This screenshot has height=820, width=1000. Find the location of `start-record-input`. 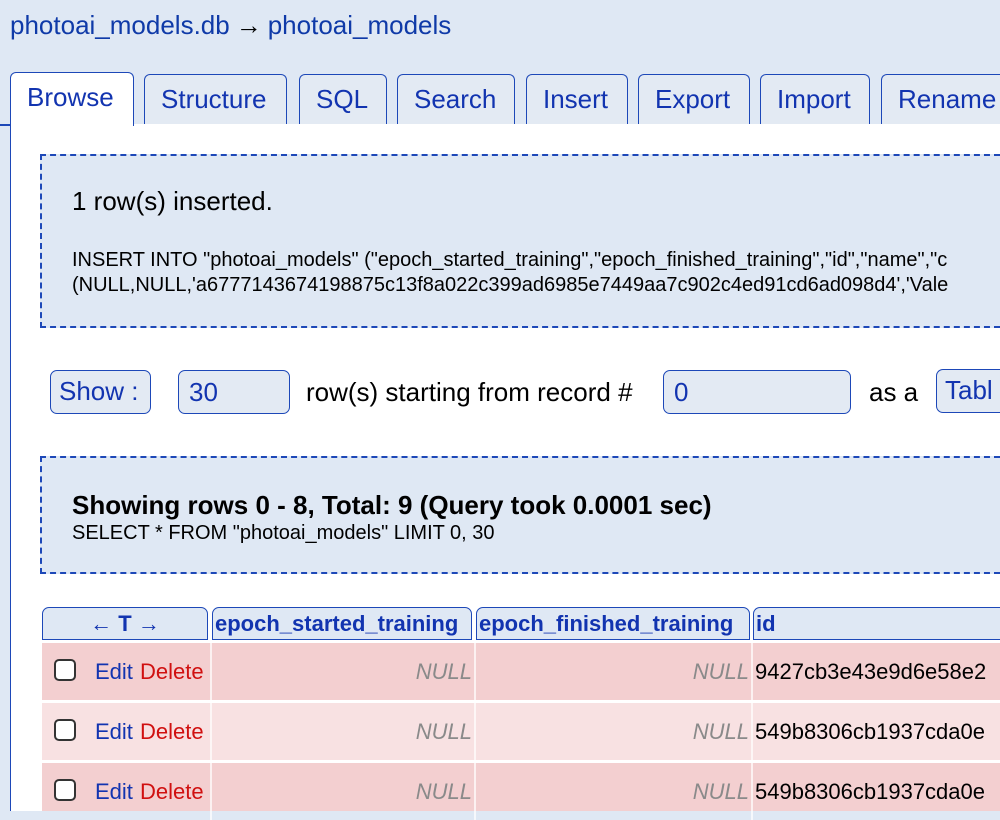

start-record-input is located at coordinates (757, 392).